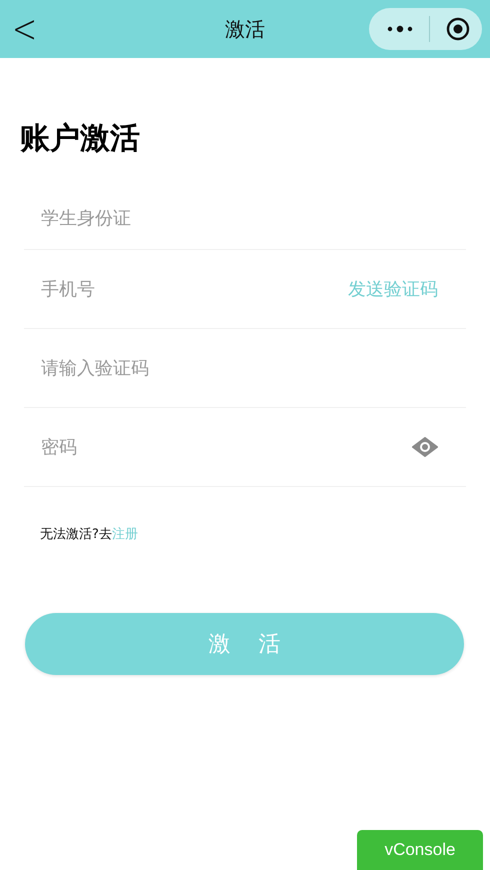 The width and height of the screenshot is (490, 870). Describe the element at coordinates (80, 139) in the screenshot. I see `page-heading: 账户激活` at that location.